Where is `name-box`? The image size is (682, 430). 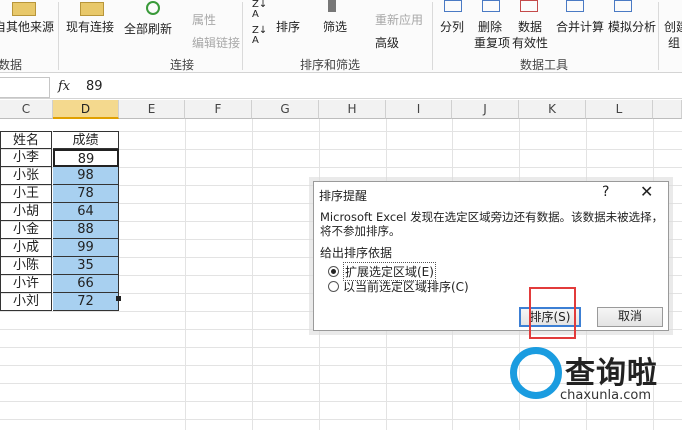 name-box is located at coordinates (25, 87).